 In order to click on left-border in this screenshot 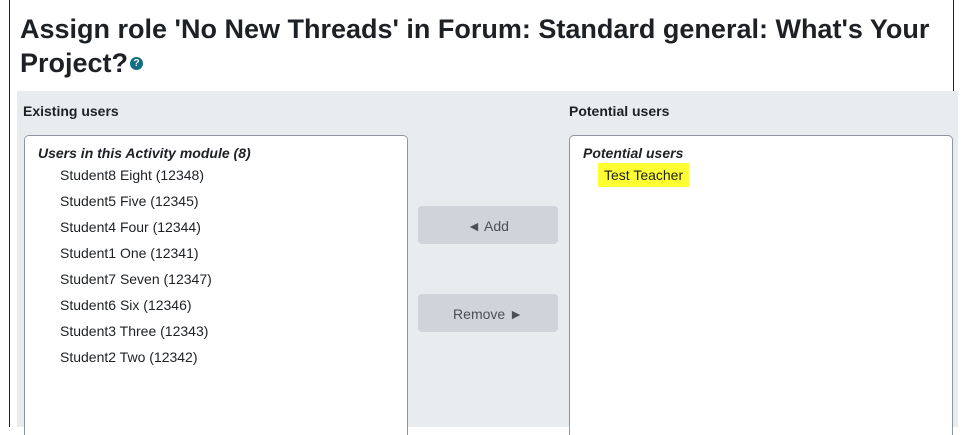, I will do `click(9, 213)`.